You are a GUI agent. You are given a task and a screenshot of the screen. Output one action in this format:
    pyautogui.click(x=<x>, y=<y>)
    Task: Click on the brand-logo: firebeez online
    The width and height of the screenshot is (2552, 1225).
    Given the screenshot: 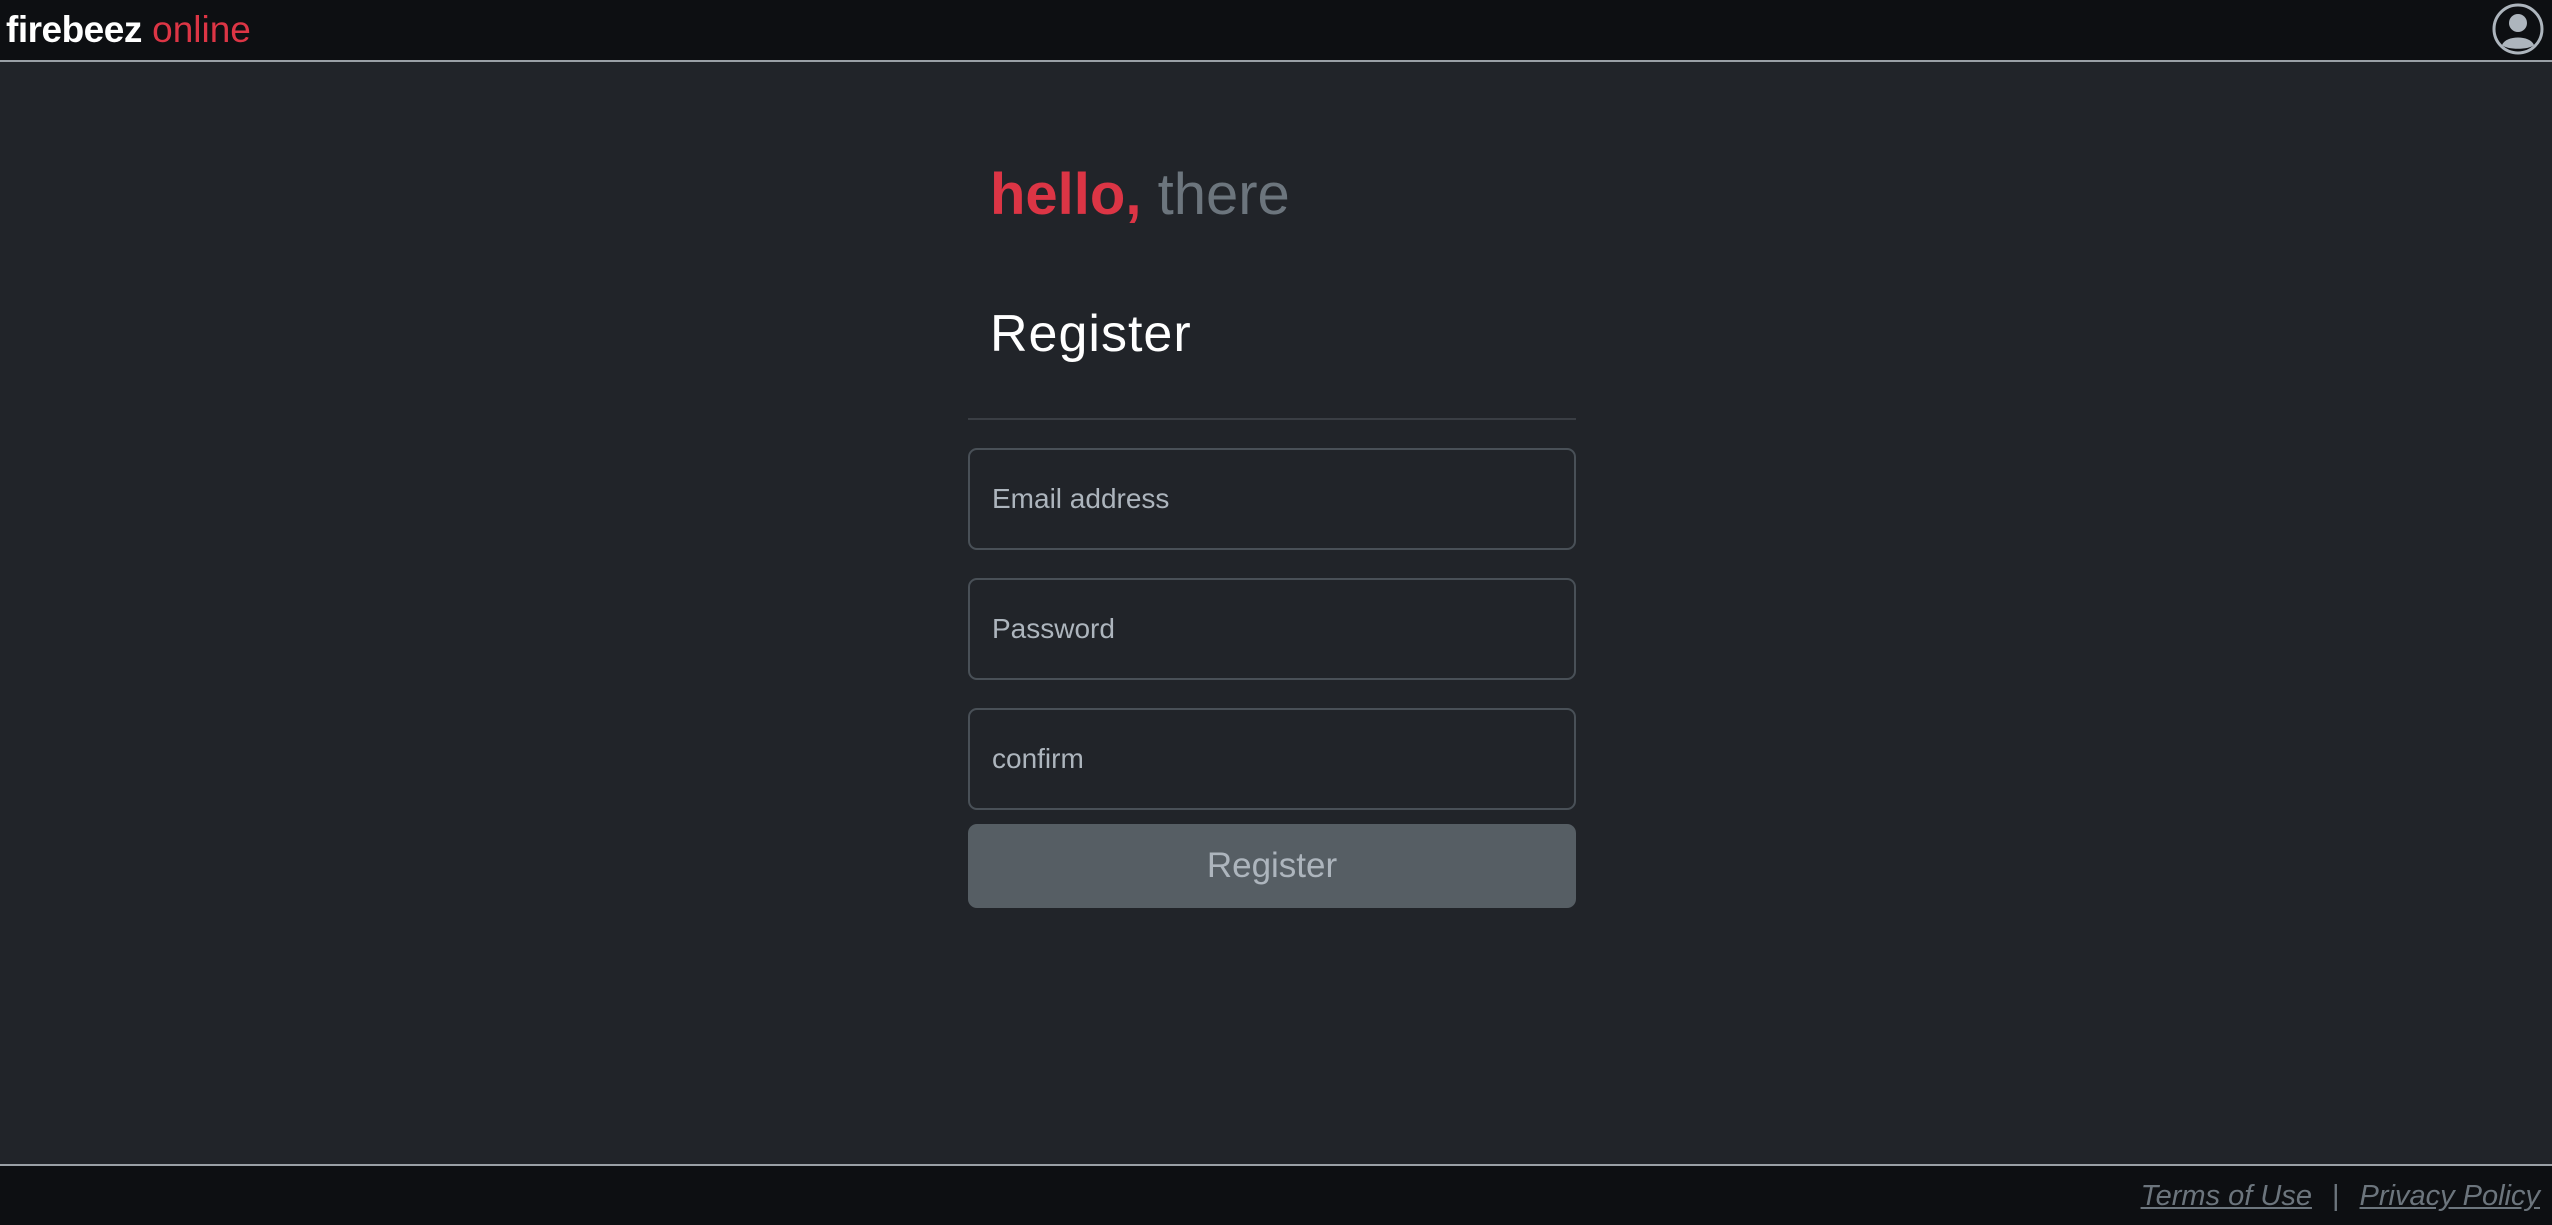 What is the action you would take?
    pyautogui.click(x=128, y=30)
    